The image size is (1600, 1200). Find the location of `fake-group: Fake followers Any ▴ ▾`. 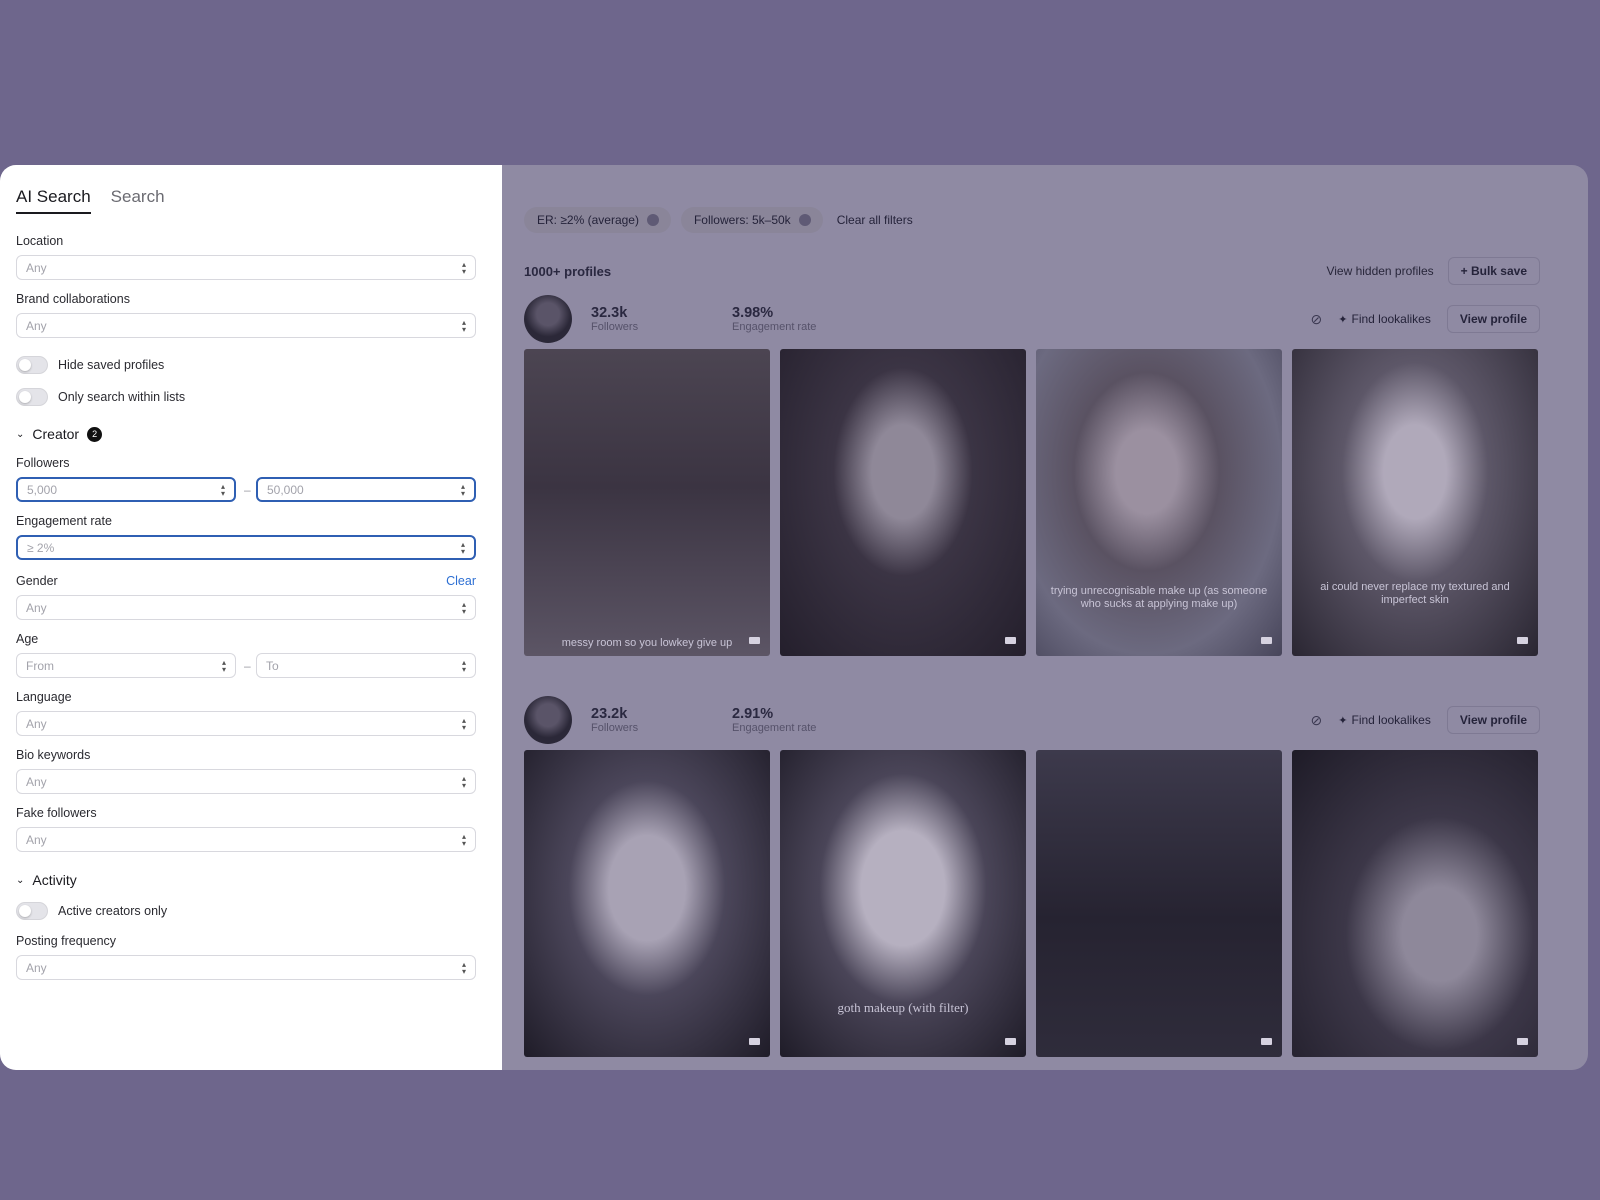

fake-group: Fake followers Any ▴ ▾ is located at coordinates (251, 829).